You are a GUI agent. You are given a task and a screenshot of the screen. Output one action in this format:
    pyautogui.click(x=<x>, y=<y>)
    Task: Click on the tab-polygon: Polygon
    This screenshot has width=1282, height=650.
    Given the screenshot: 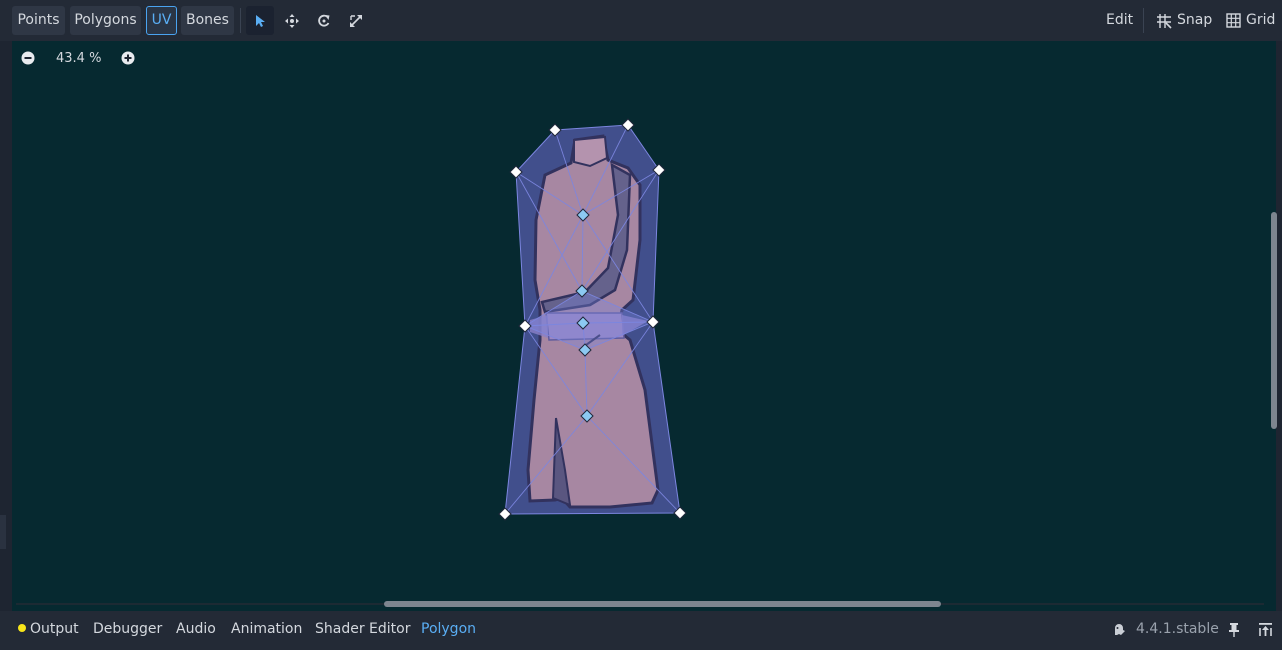 What is the action you would take?
    pyautogui.click(x=448, y=629)
    